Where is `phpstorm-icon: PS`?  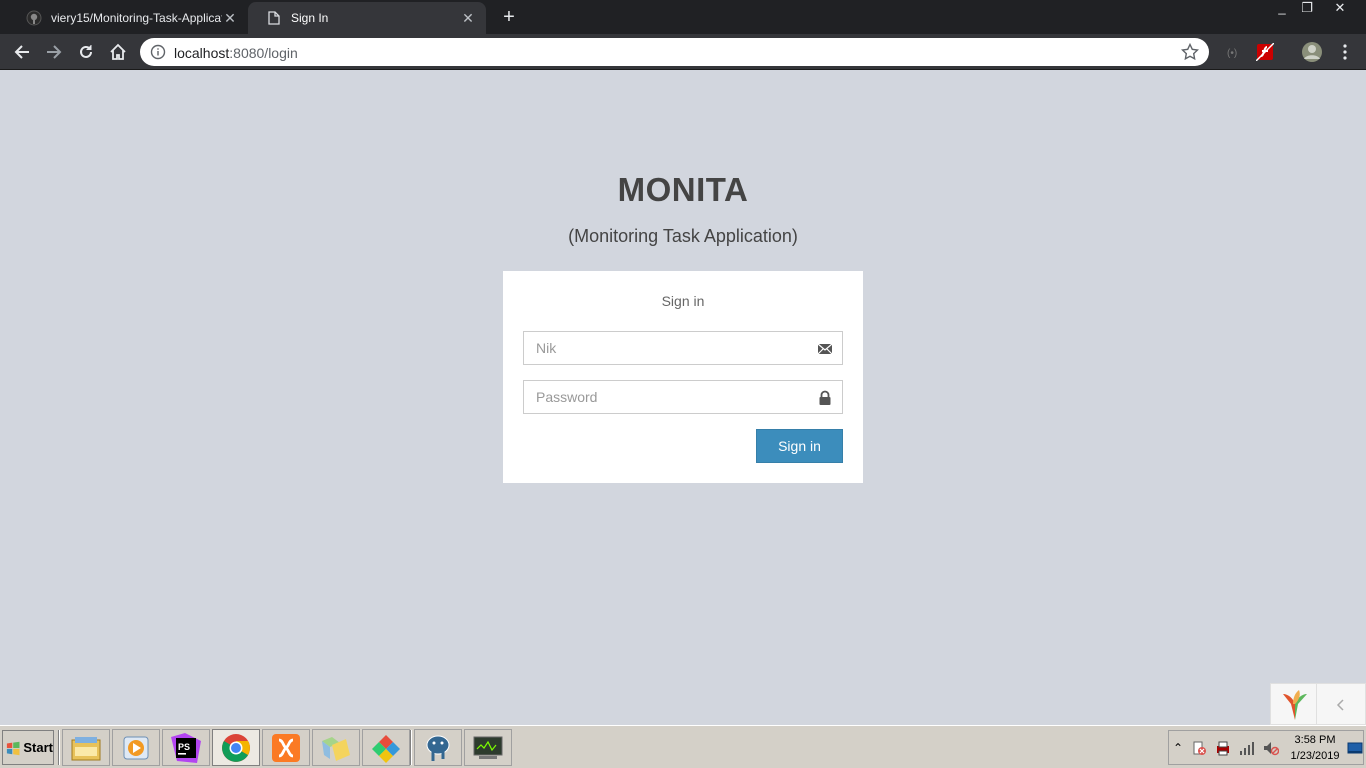 phpstorm-icon: PS is located at coordinates (186, 747).